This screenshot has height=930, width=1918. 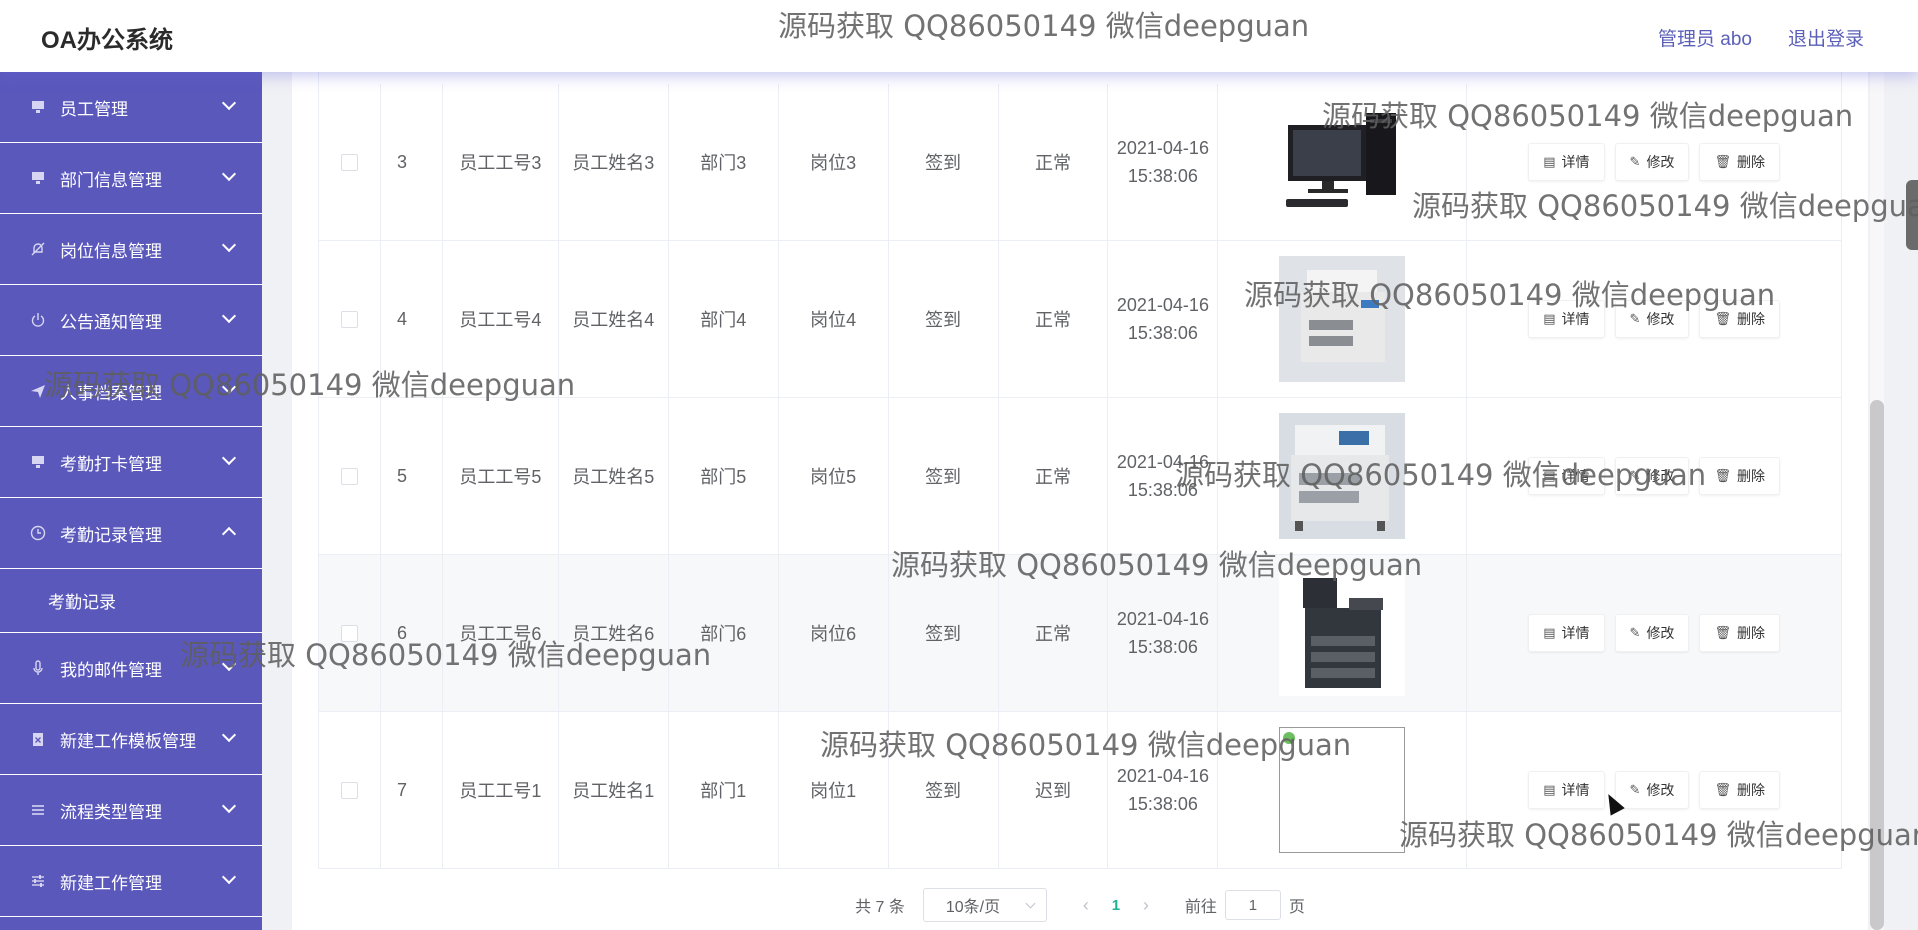 I want to click on position: 岗位5, so click(x=834, y=476).